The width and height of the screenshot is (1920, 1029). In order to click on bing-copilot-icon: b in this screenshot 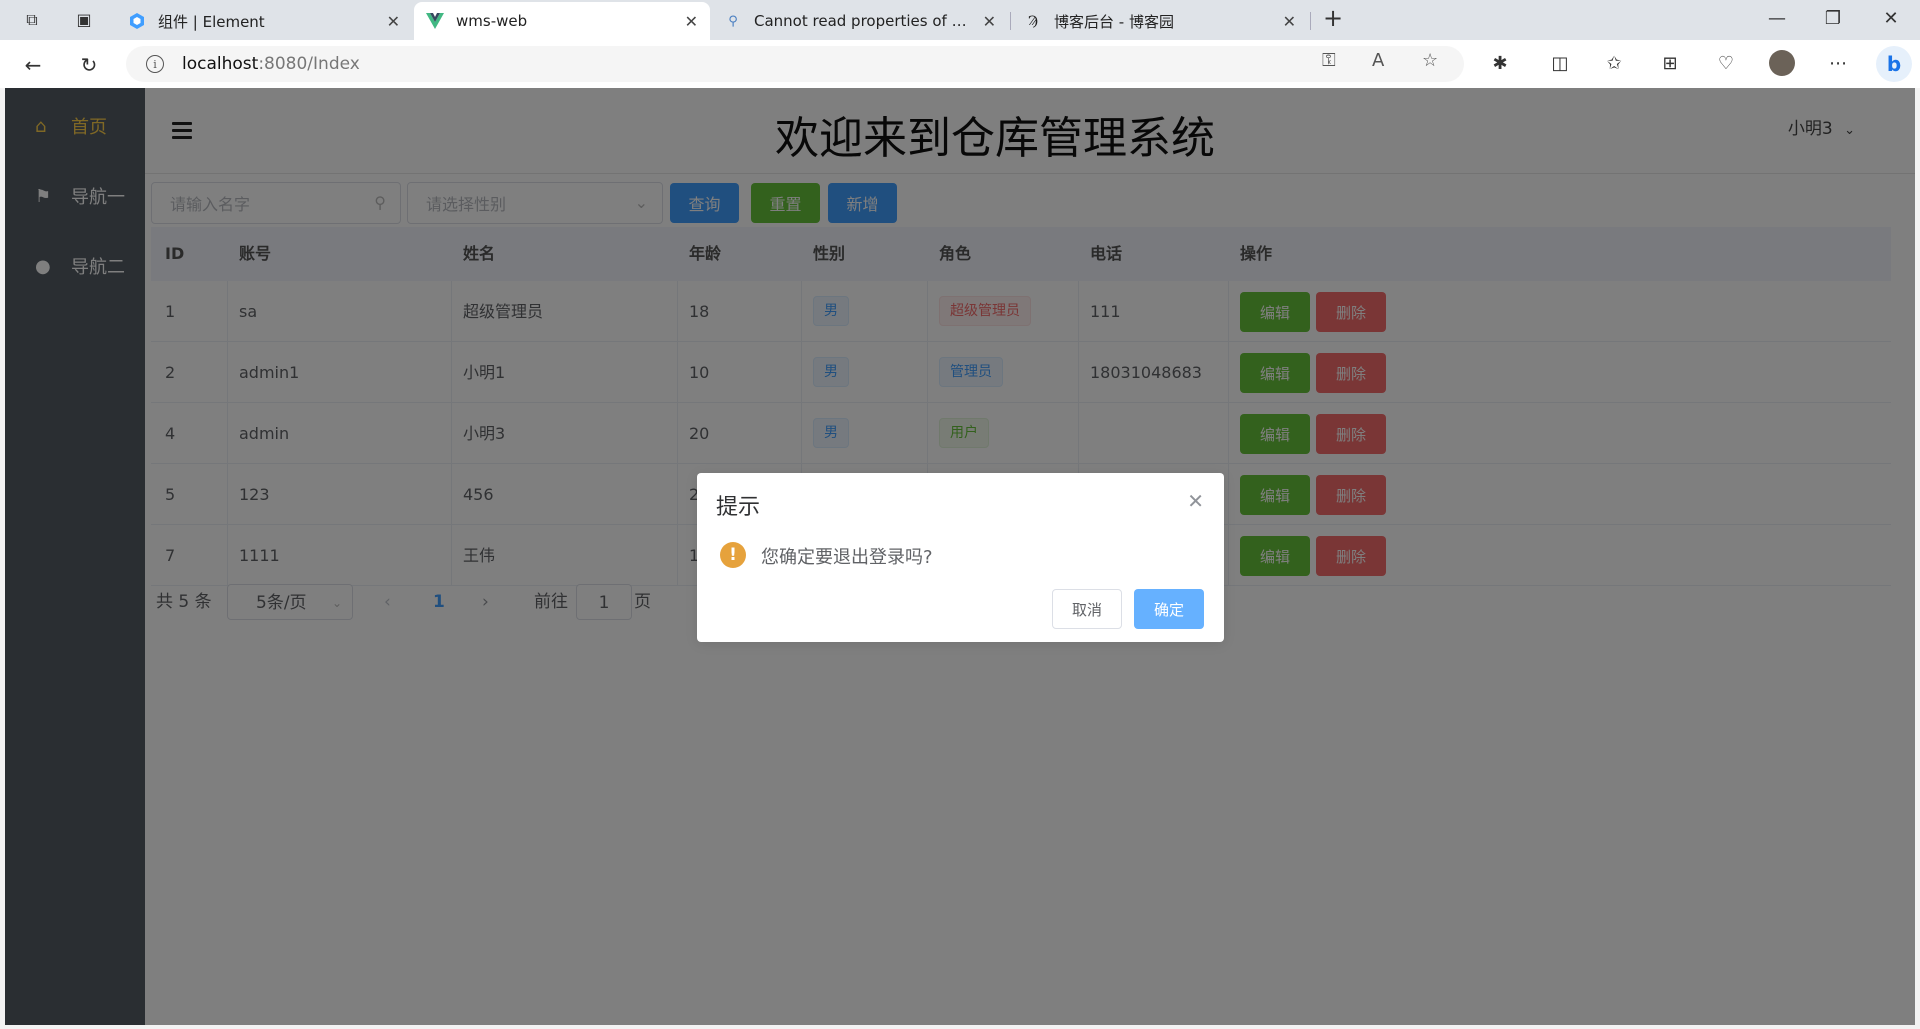, I will do `click(1894, 64)`.